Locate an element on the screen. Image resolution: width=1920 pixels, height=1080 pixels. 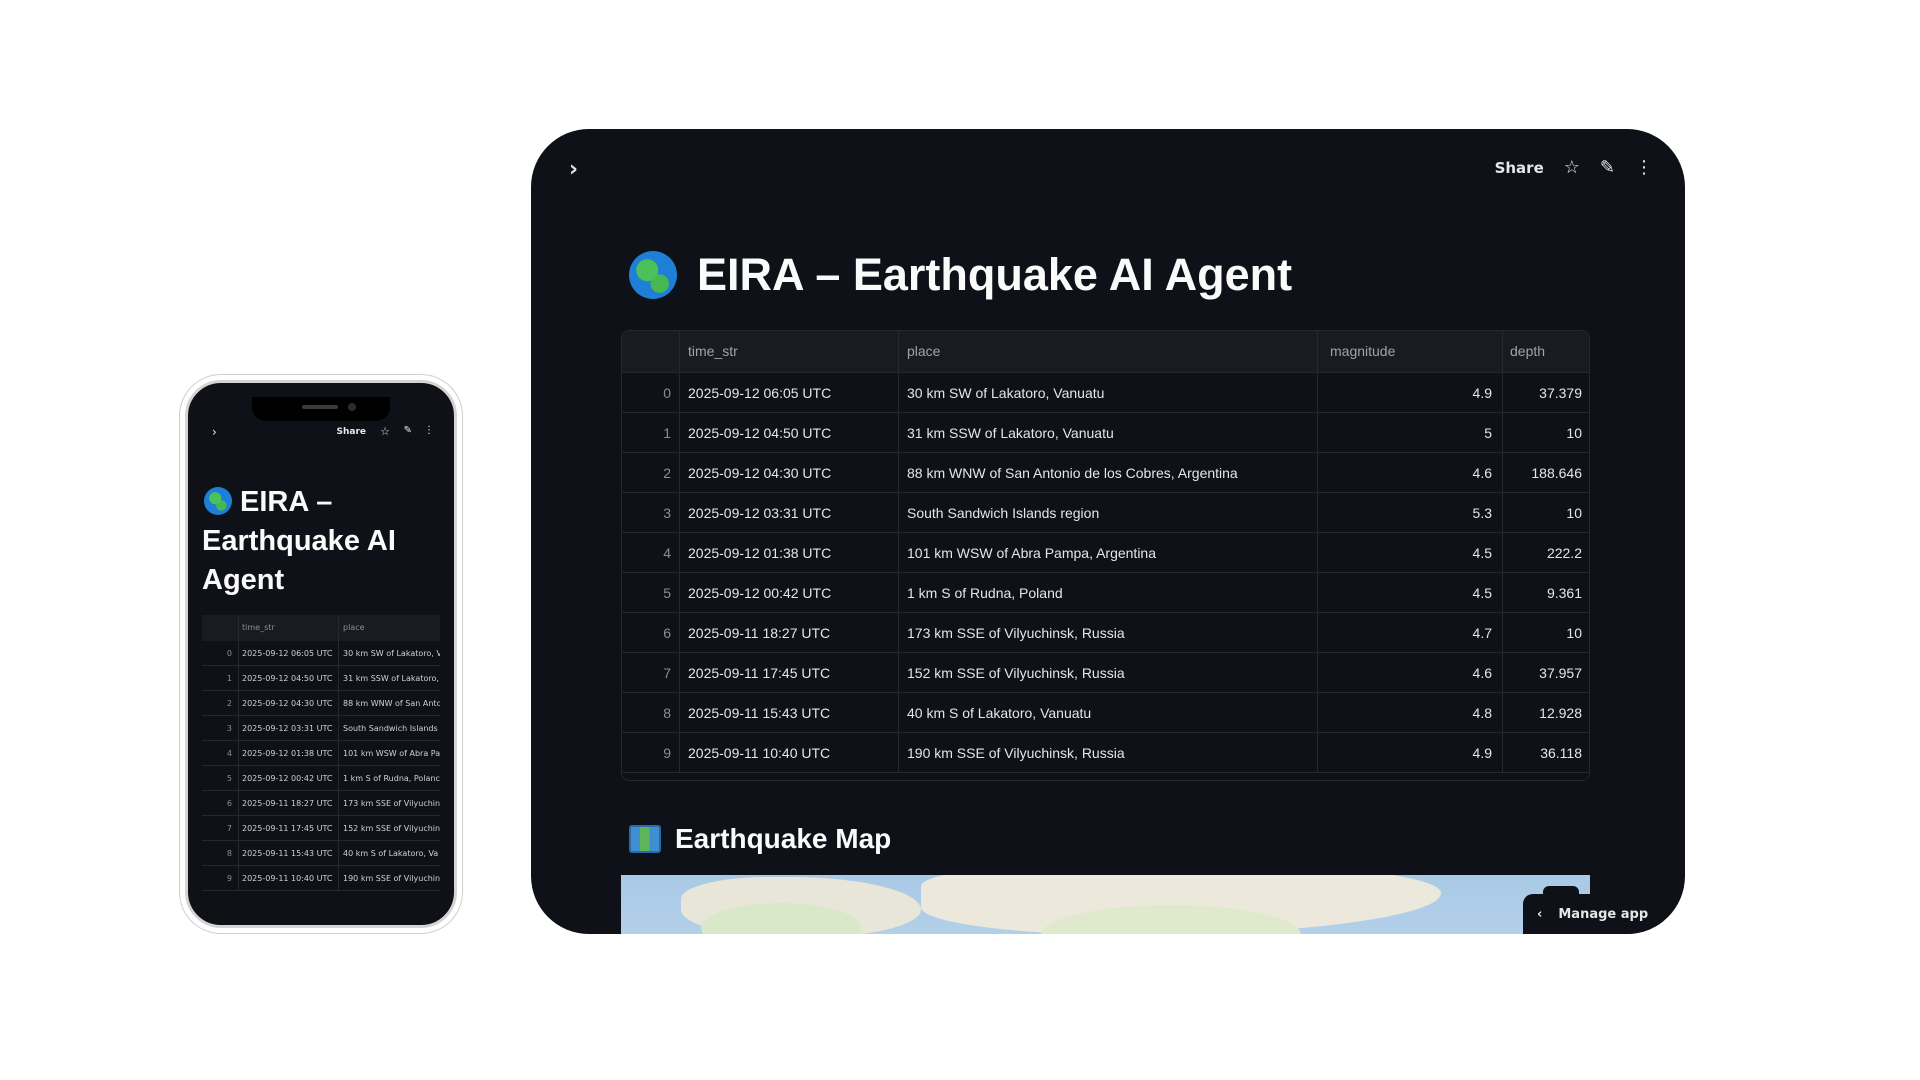
cell-index: 8 is located at coordinates (650, 712).